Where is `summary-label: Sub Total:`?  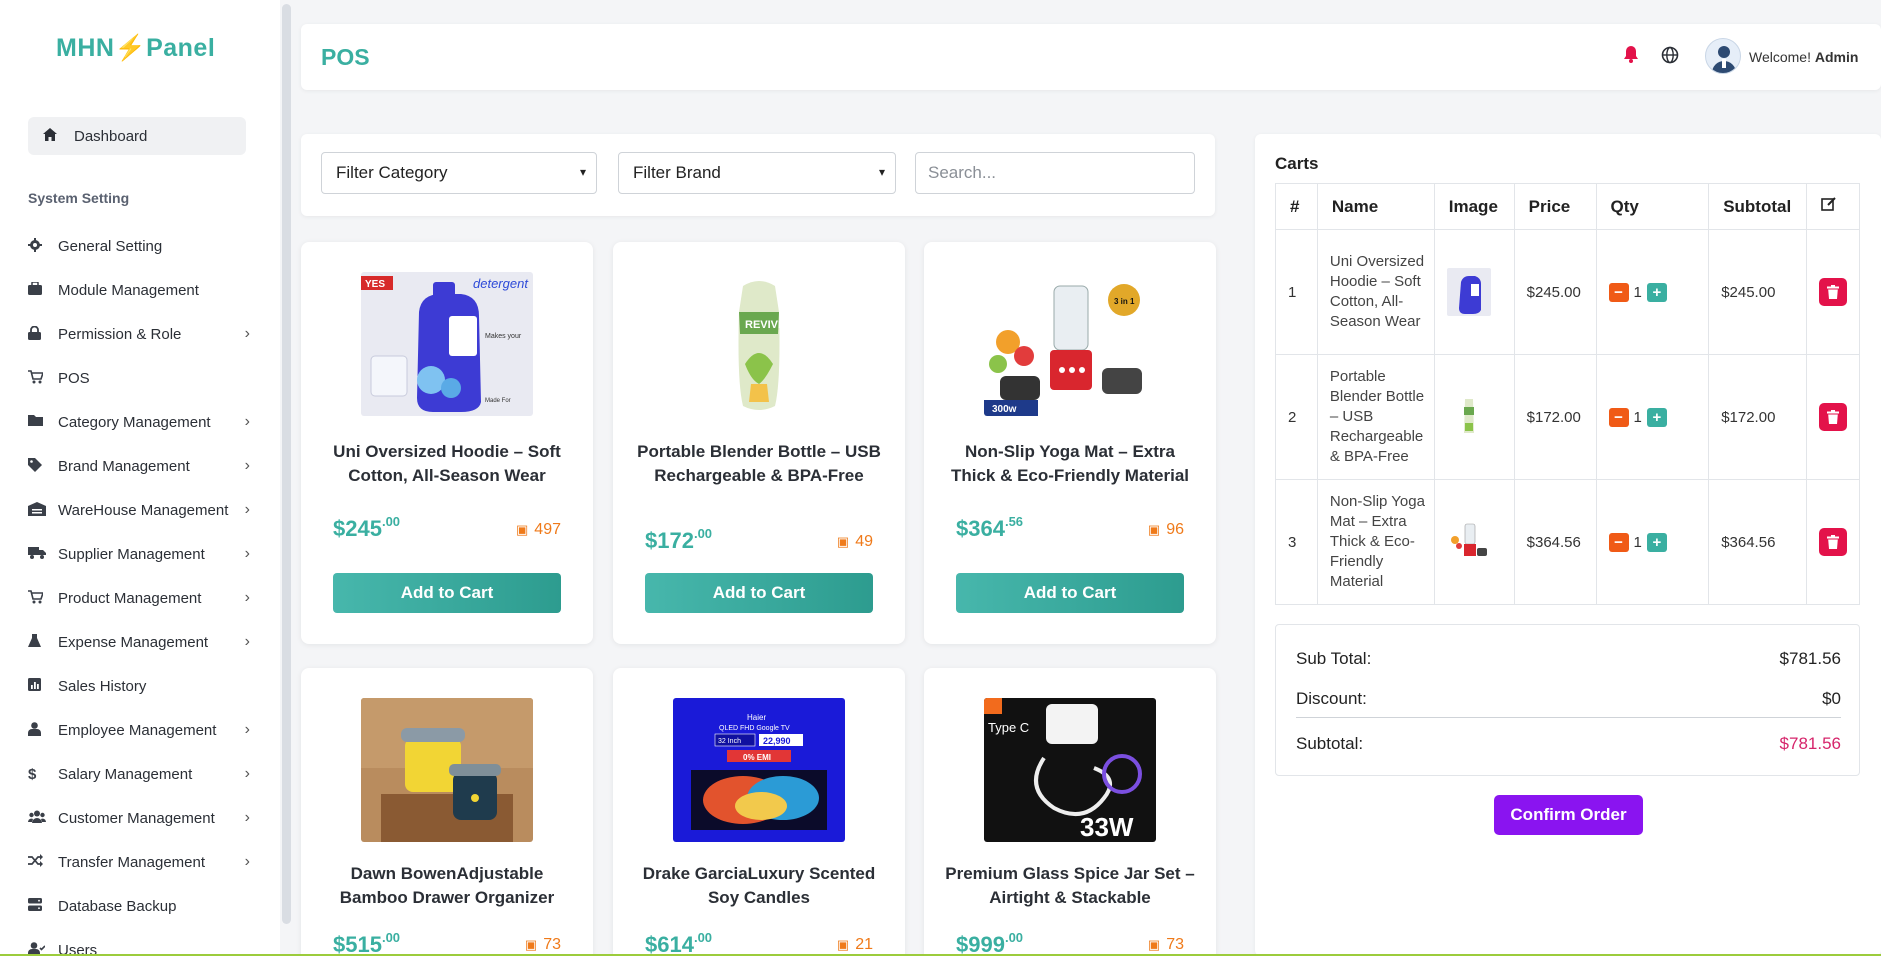 summary-label: Sub Total: is located at coordinates (1334, 658).